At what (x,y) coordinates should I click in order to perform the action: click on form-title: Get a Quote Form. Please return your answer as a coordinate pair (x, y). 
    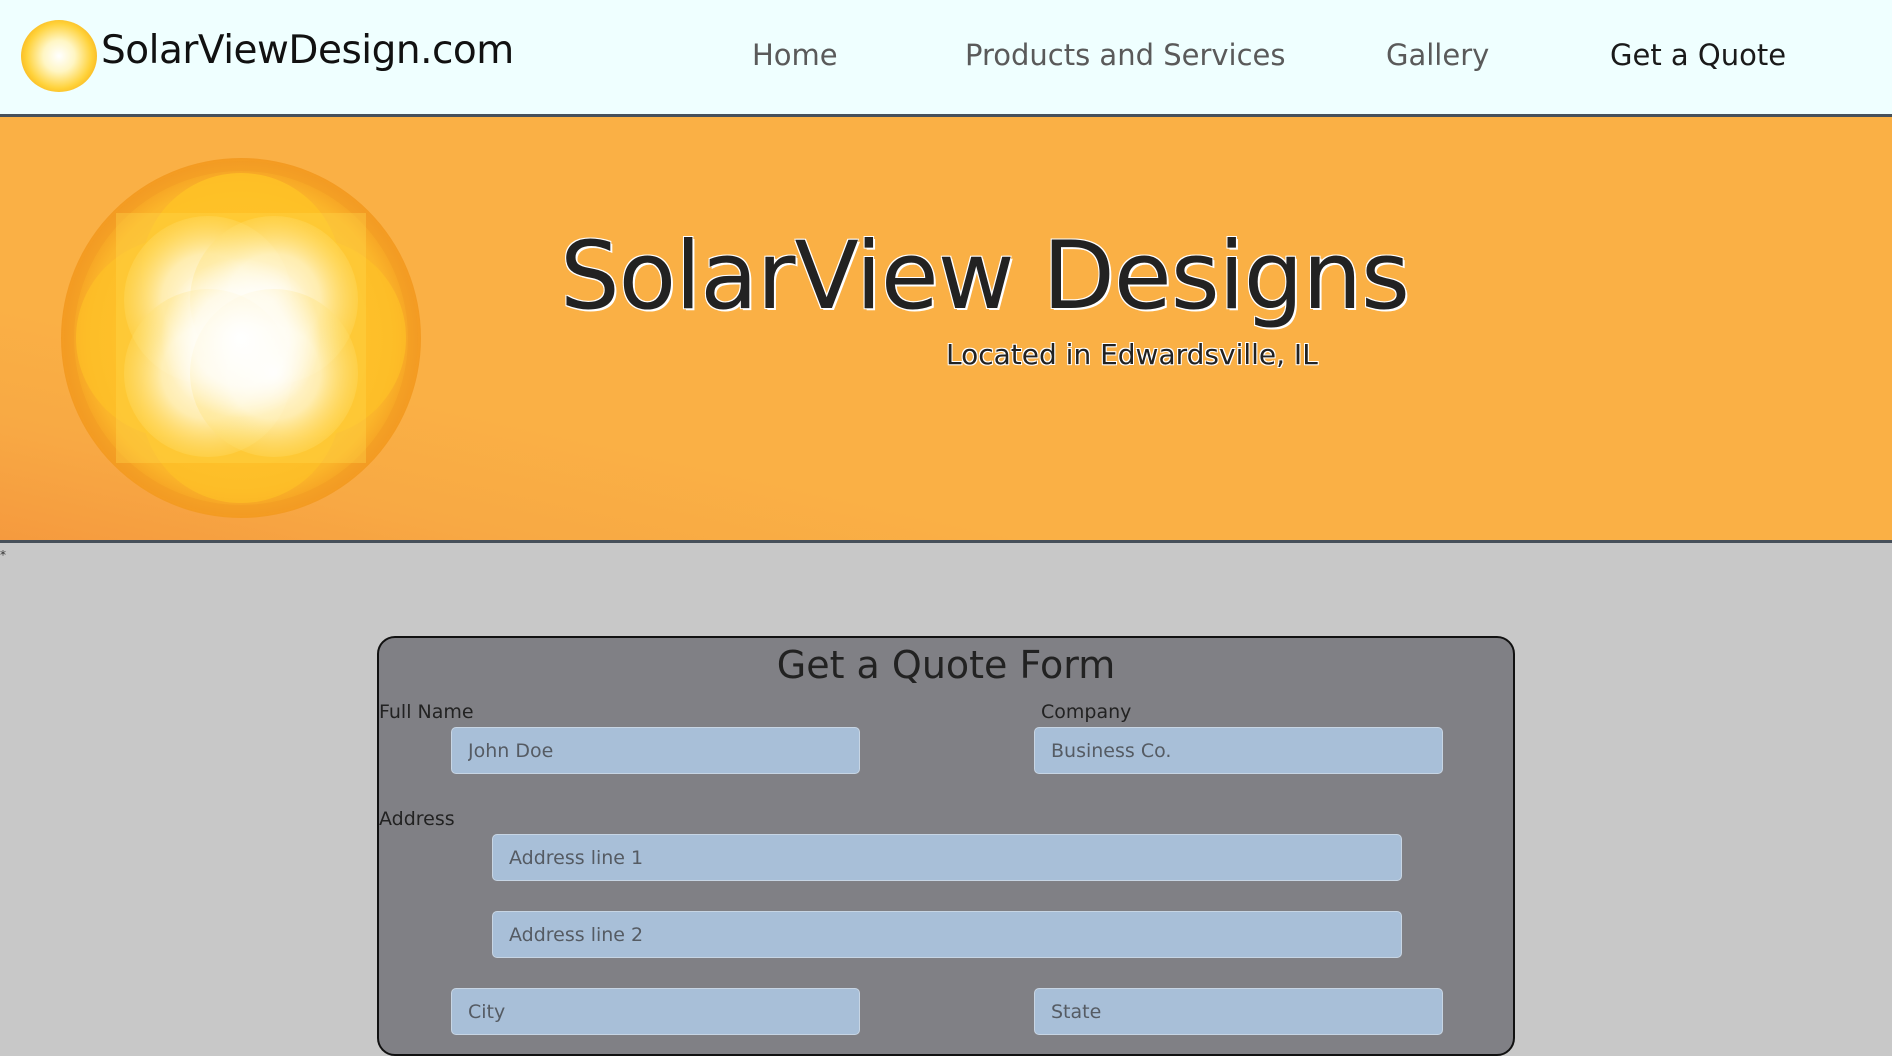
    Looking at the image, I should click on (946, 665).